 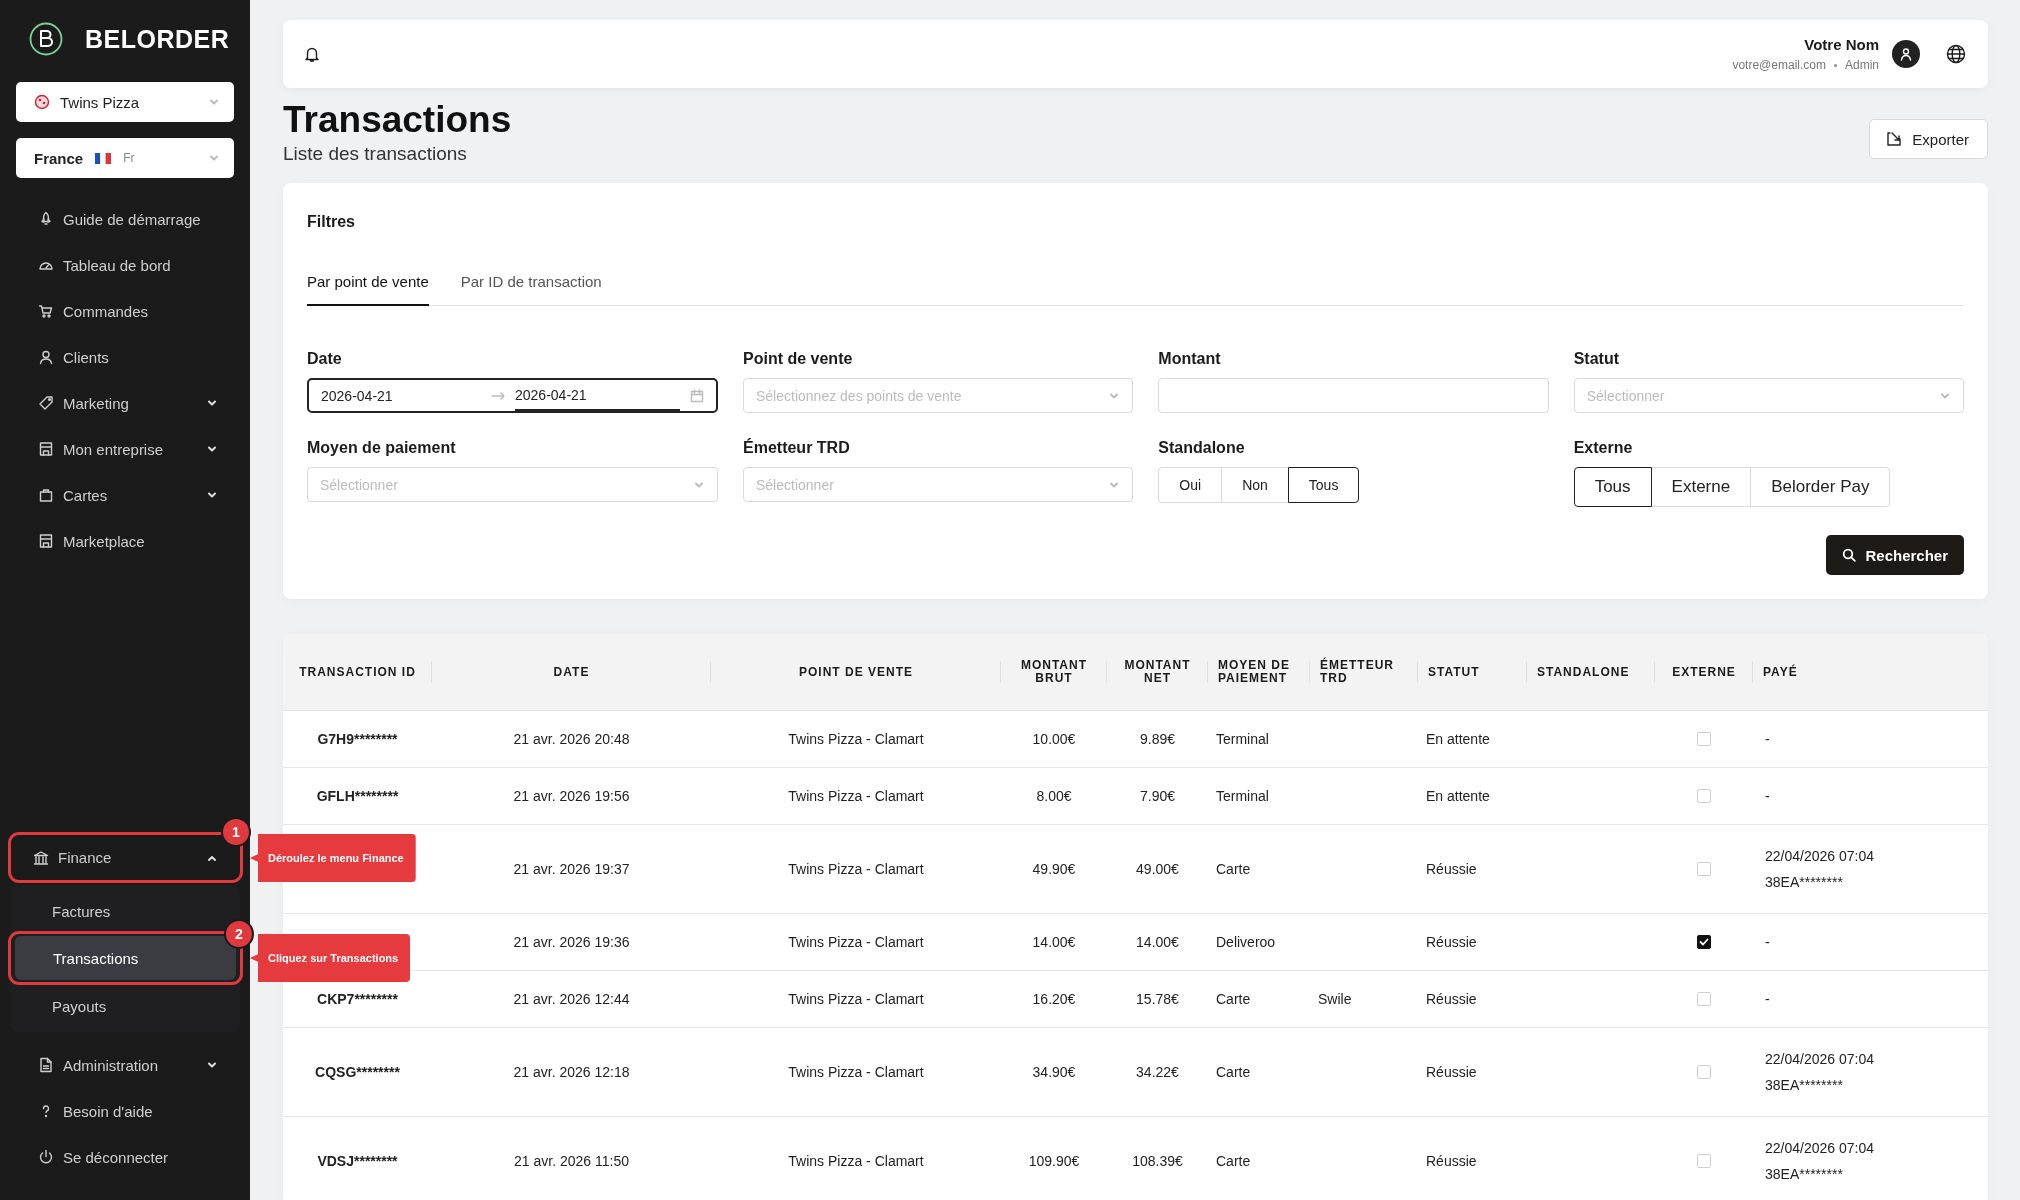 I want to click on submenu-item: Transactions, so click(x=125, y=958).